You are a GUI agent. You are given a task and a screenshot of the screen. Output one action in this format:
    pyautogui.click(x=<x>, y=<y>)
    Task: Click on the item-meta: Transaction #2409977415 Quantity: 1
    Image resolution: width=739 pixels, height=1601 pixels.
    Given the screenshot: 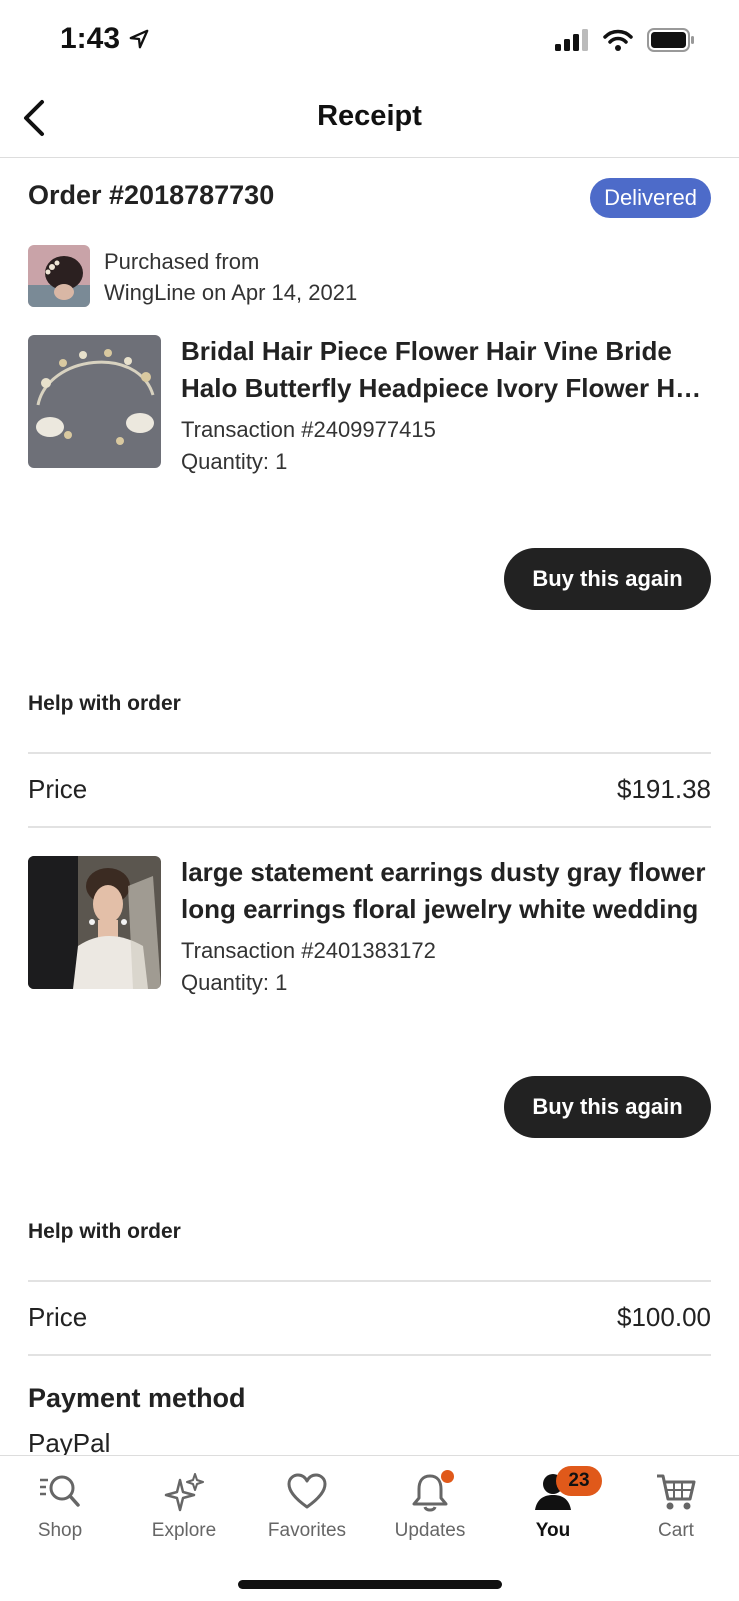 What is the action you would take?
    pyautogui.click(x=308, y=446)
    